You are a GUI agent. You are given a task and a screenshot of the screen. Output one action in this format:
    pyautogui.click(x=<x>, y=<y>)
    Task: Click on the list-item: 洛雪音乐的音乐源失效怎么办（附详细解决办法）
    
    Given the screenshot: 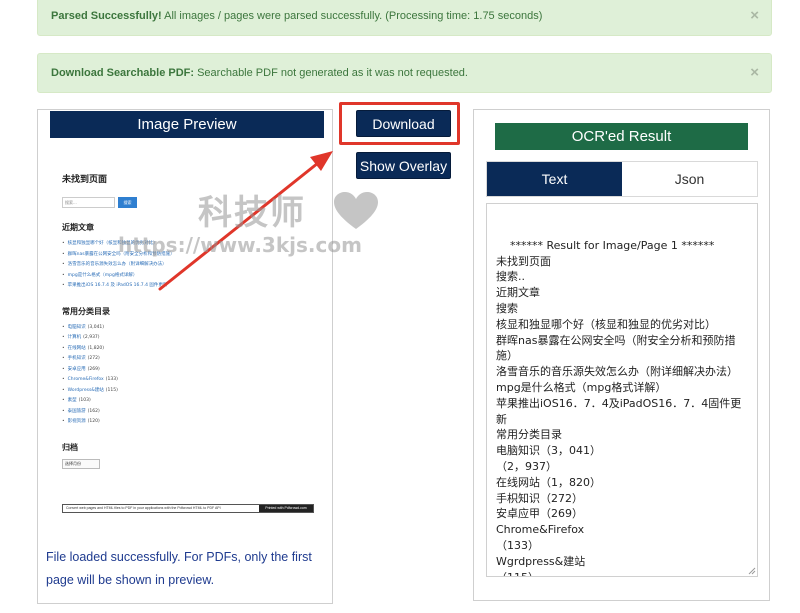 What is the action you would take?
    pyautogui.click(x=188, y=265)
    